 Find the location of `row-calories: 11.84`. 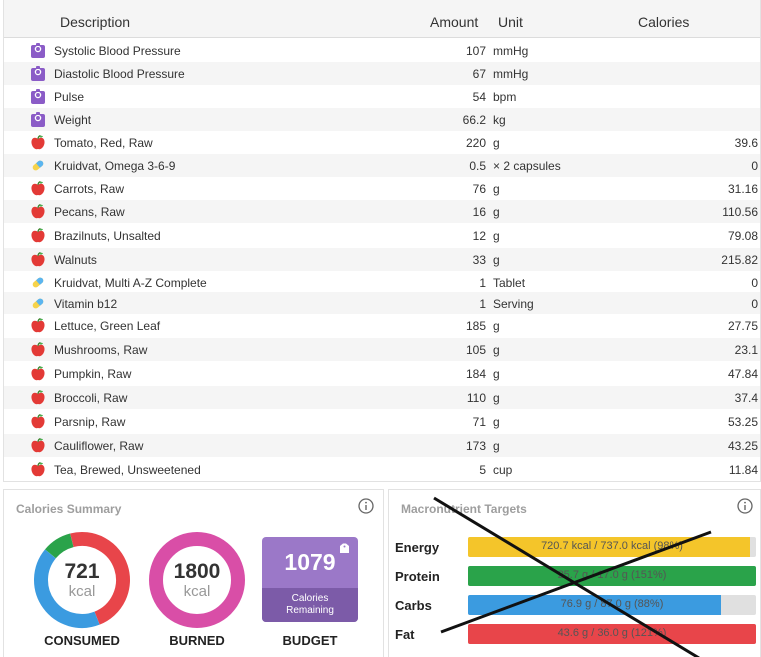

row-calories: 11.84 is located at coordinates (743, 470).